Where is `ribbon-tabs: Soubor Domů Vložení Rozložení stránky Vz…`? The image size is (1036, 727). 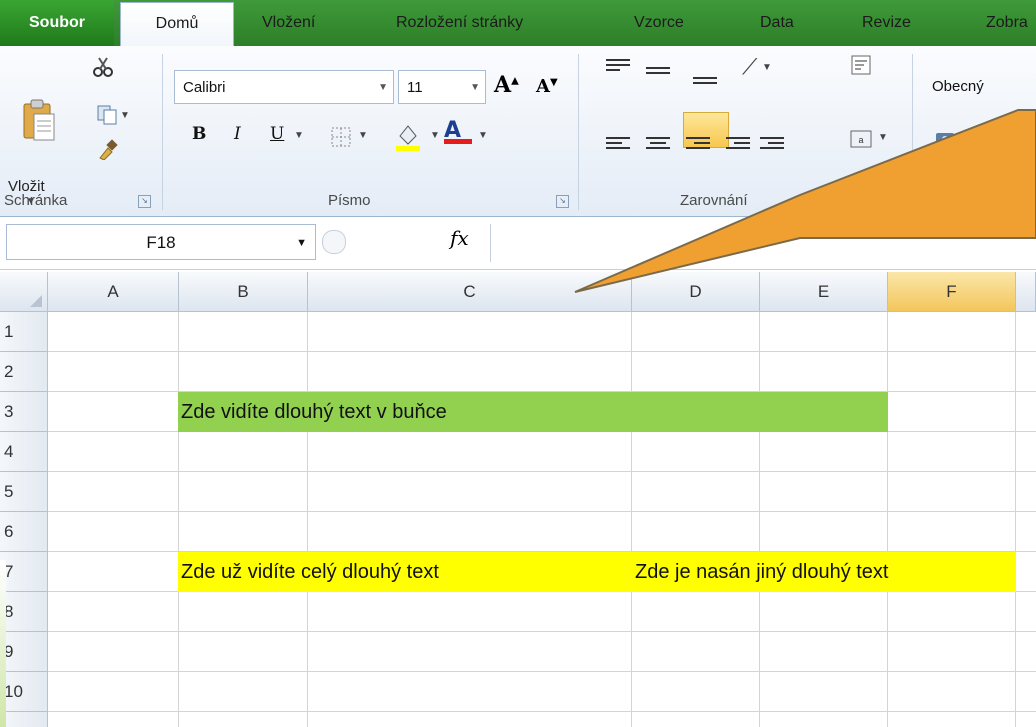
ribbon-tabs: Soubor Domů Vložení Rozložení stránky Vz… is located at coordinates (518, 24).